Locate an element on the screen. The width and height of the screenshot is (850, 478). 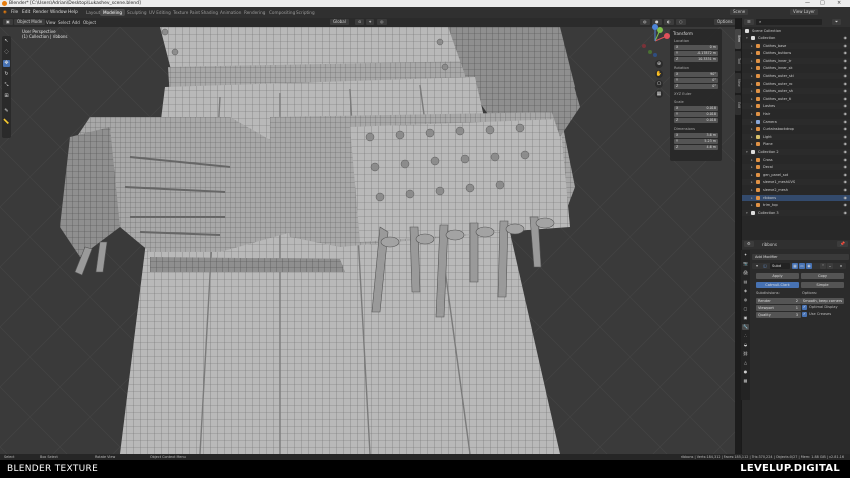
outliner-row: ▸ Clothes_outer_ski ◉ is located at coordinates (796, 76).